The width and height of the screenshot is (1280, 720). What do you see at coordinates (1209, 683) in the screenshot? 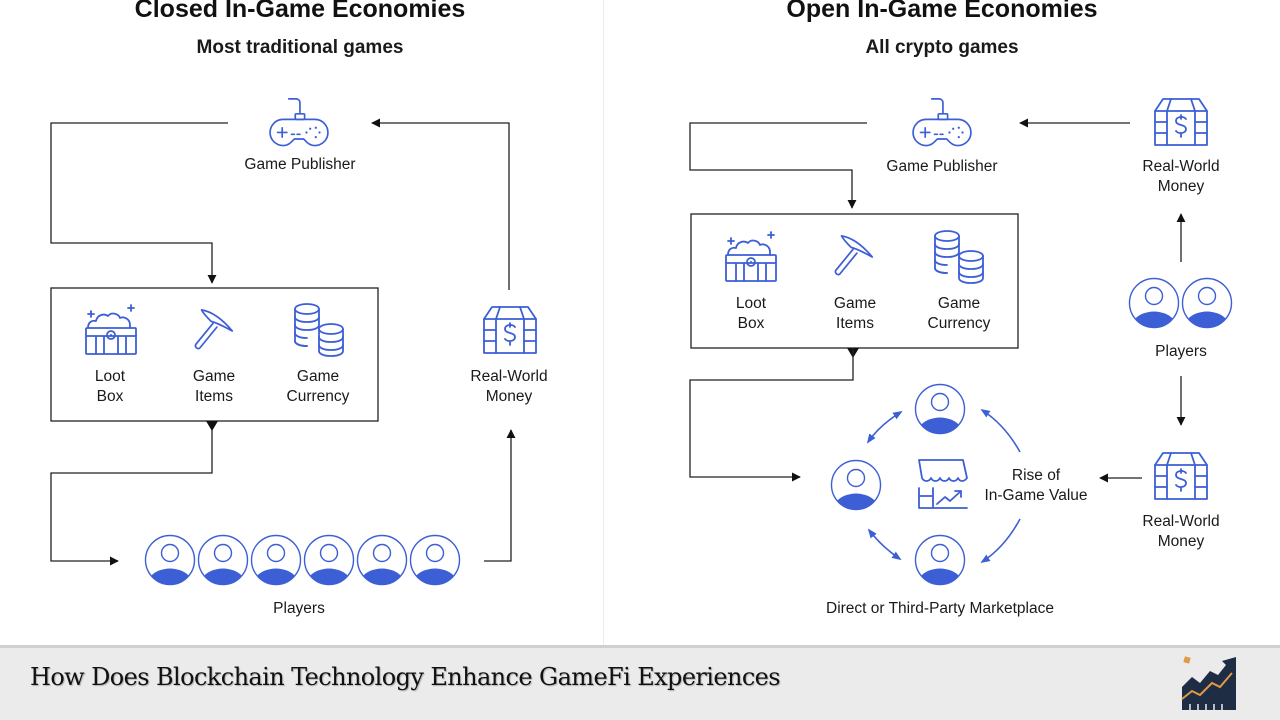
I see `growth-chart-logo-icon` at bounding box center [1209, 683].